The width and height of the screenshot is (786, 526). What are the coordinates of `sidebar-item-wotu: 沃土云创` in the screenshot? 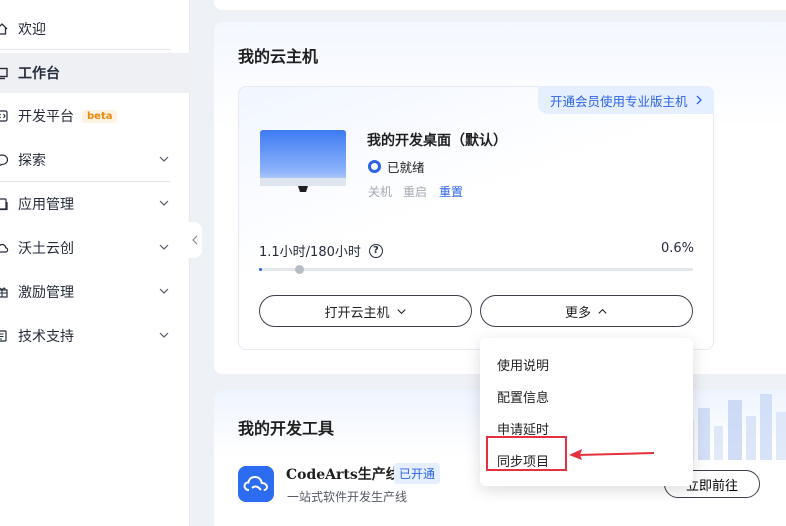 It's located at (95, 248).